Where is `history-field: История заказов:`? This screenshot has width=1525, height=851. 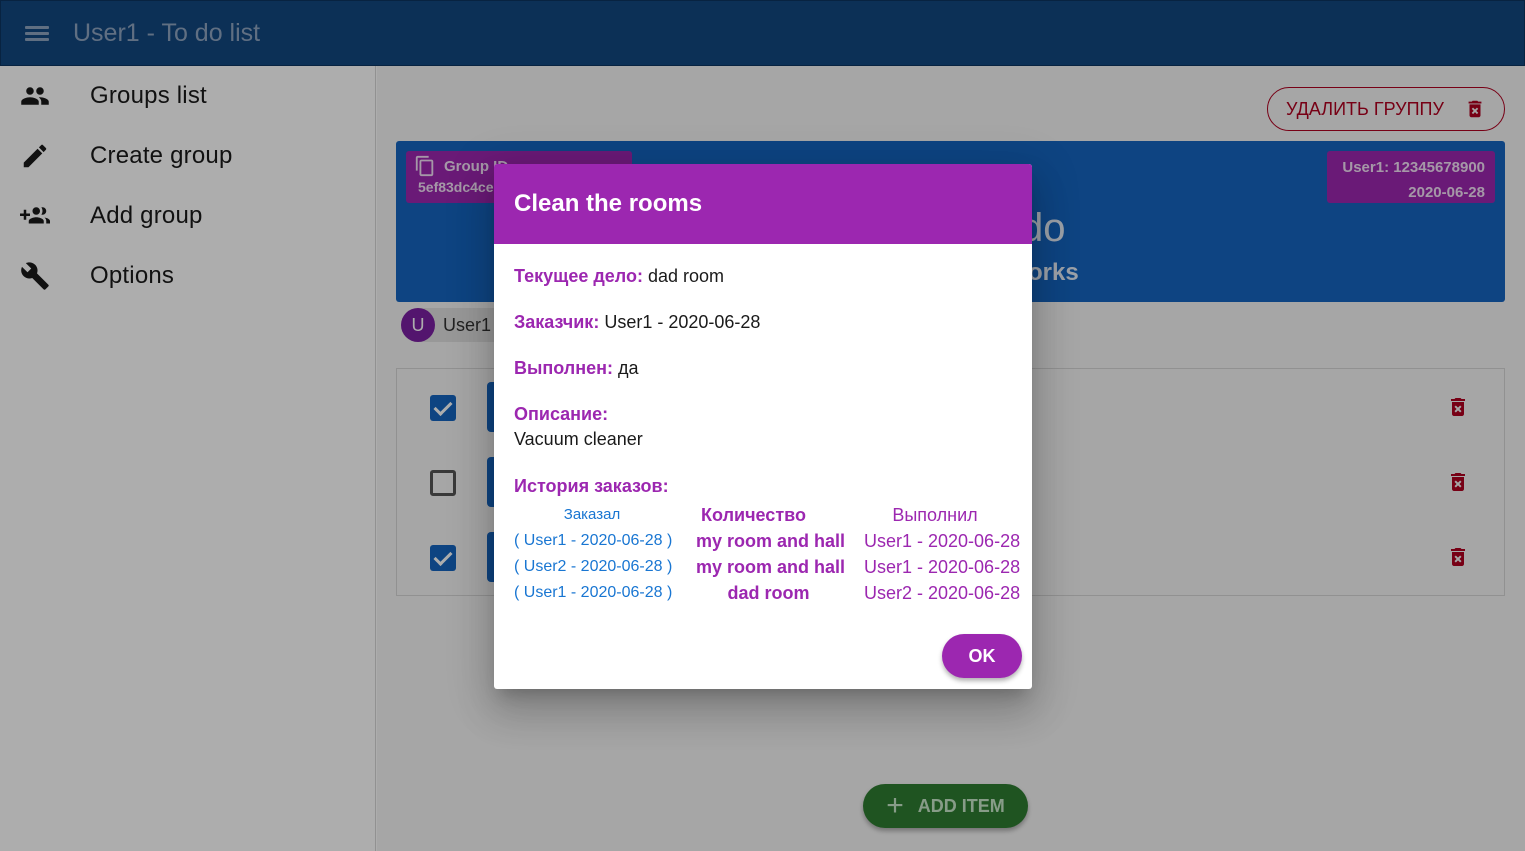
history-field: История заказов: is located at coordinates (591, 486).